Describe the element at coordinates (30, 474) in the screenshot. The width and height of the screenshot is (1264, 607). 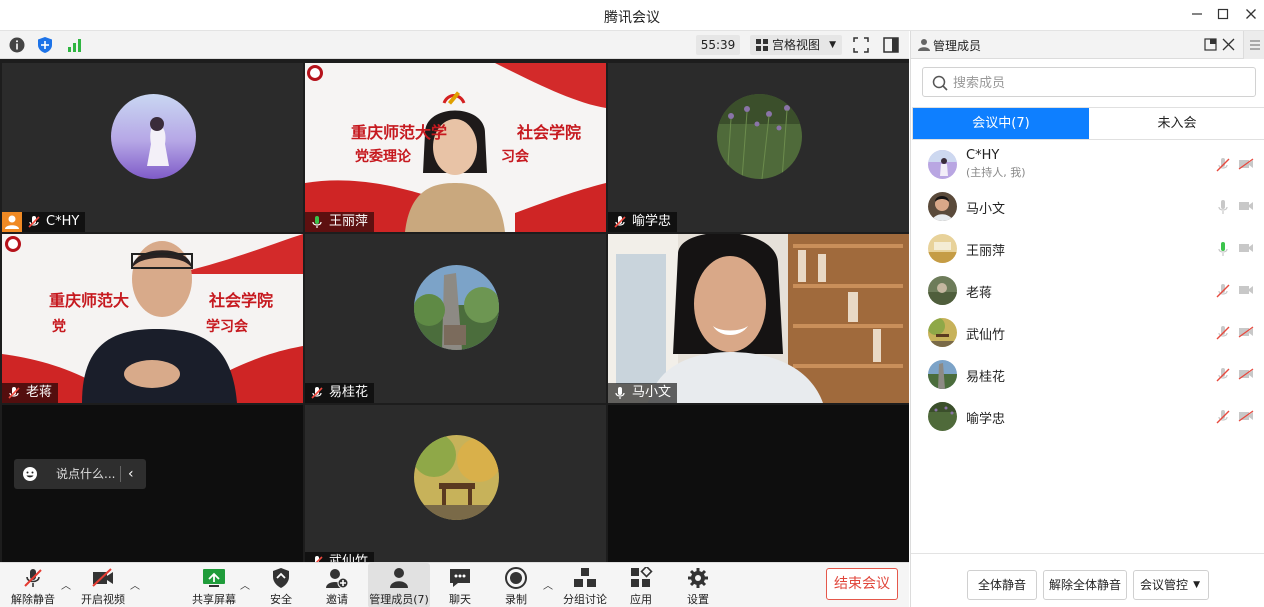
I see `emoji-icon` at that location.